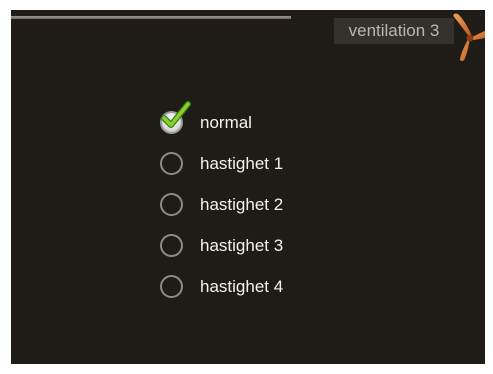 Image resolution: width=493 pixels, height=374 pixels. I want to click on option-label: hastighet 2, so click(242, 204).